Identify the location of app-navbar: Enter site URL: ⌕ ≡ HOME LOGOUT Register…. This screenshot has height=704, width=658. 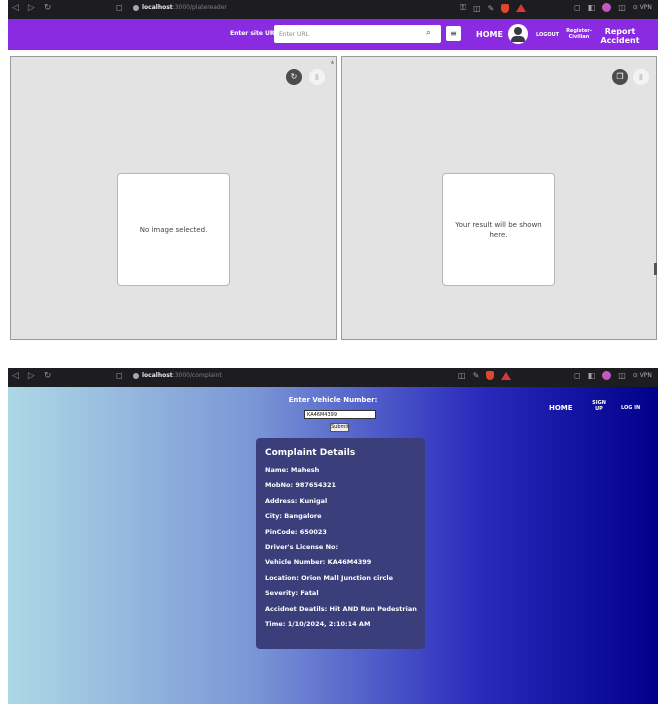
(333, 34).